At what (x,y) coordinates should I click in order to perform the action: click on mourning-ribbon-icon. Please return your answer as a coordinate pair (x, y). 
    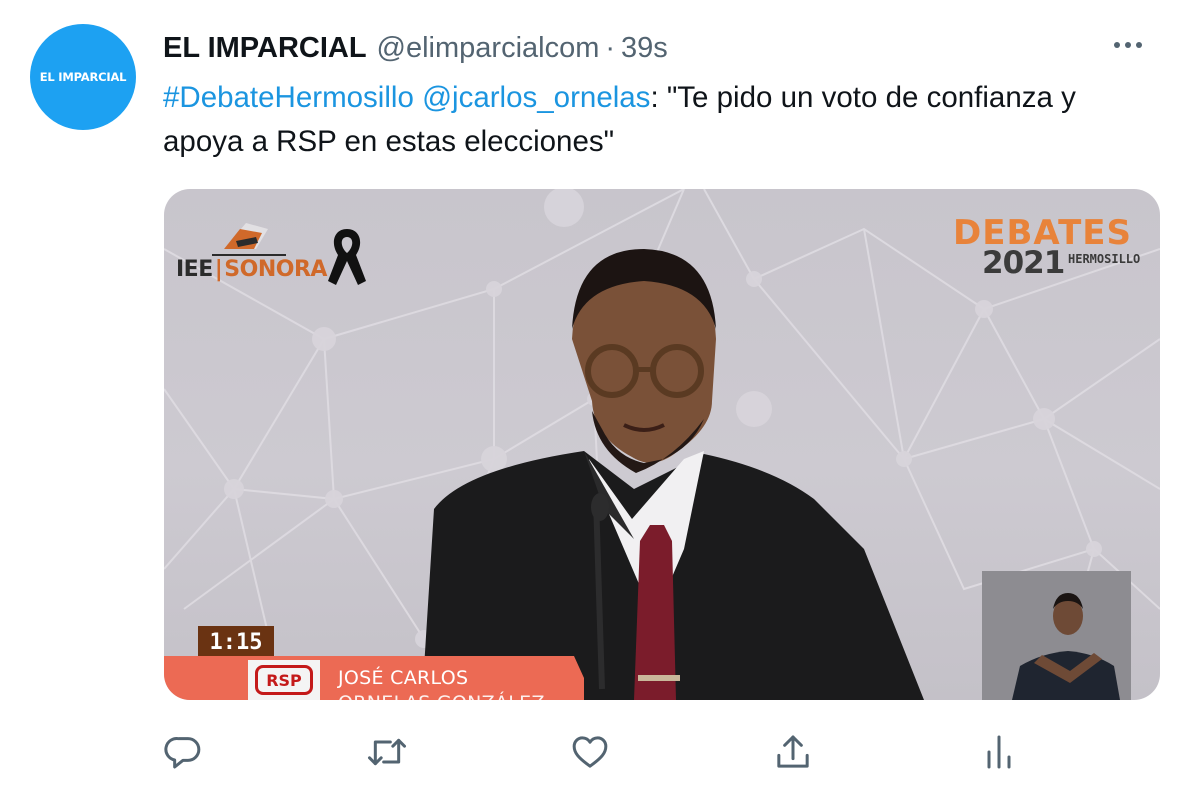
    Looking at the image, I should click on (347, 257).